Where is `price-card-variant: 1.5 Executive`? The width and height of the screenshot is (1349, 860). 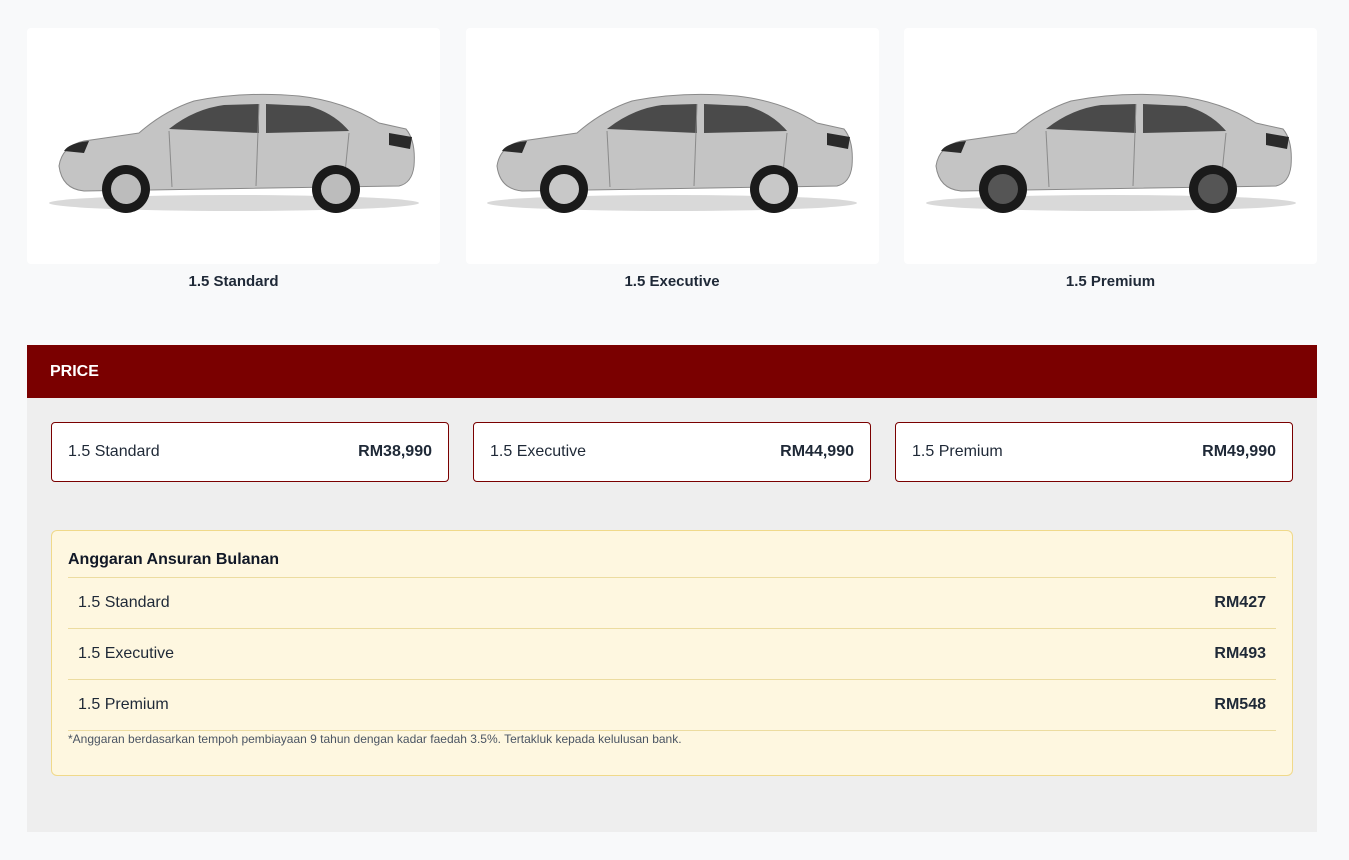 price-card-variant: 1.5 Executive is located at coordinates (538, 451).